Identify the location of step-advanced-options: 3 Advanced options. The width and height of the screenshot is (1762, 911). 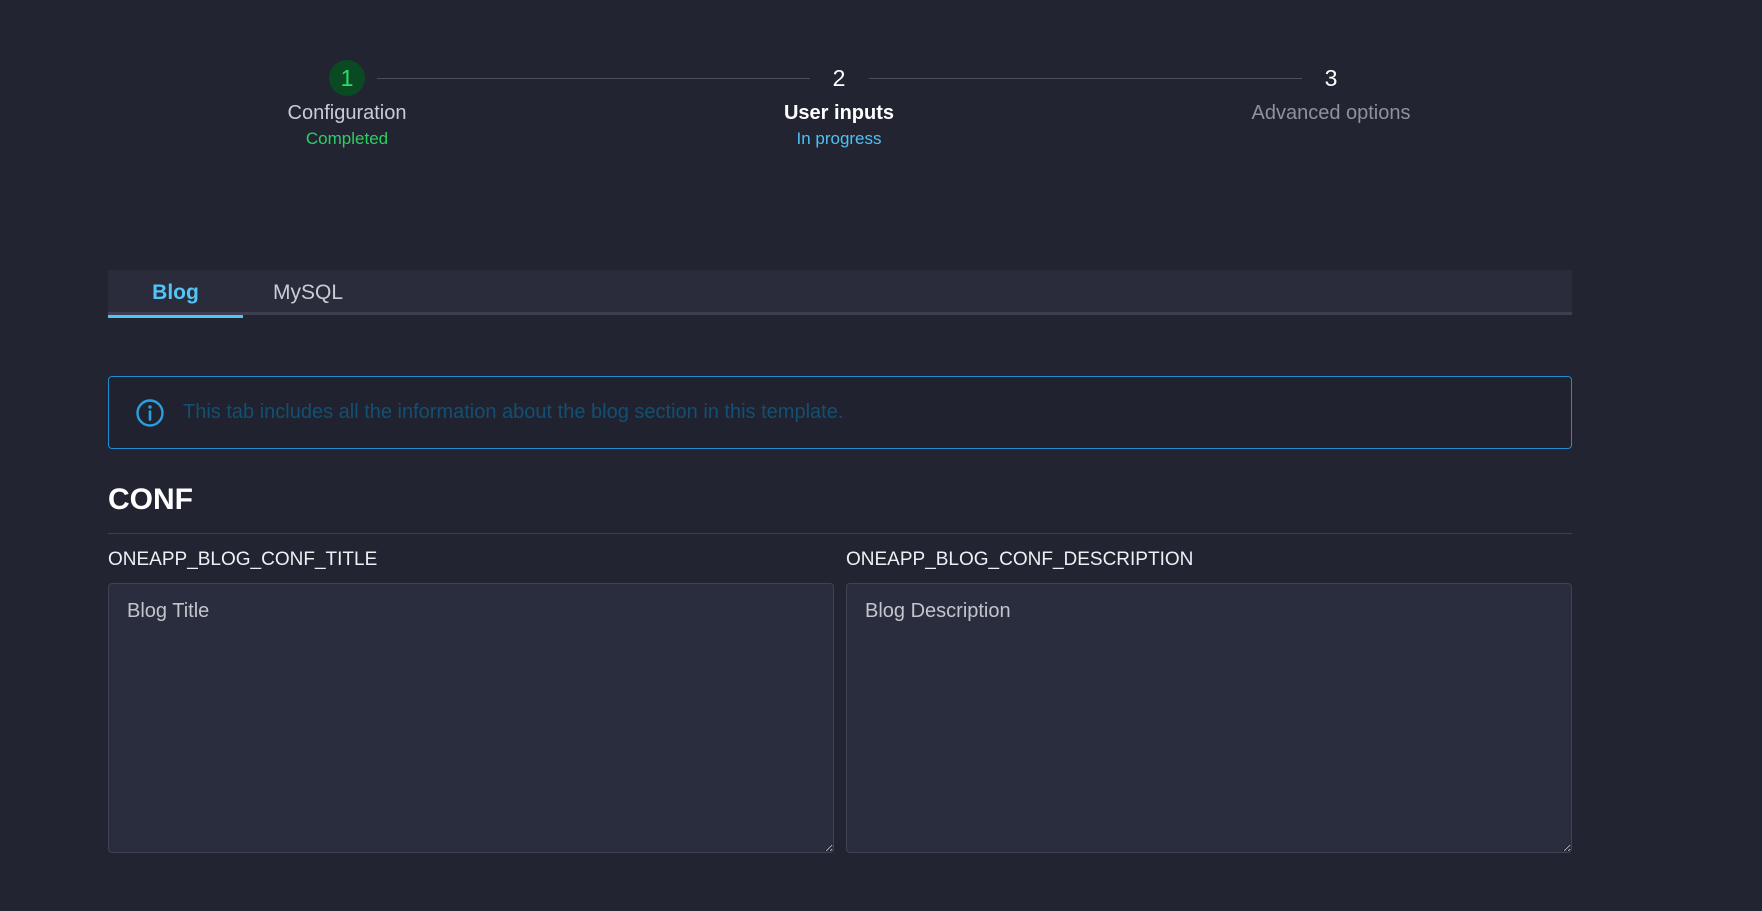
(1331, 94).